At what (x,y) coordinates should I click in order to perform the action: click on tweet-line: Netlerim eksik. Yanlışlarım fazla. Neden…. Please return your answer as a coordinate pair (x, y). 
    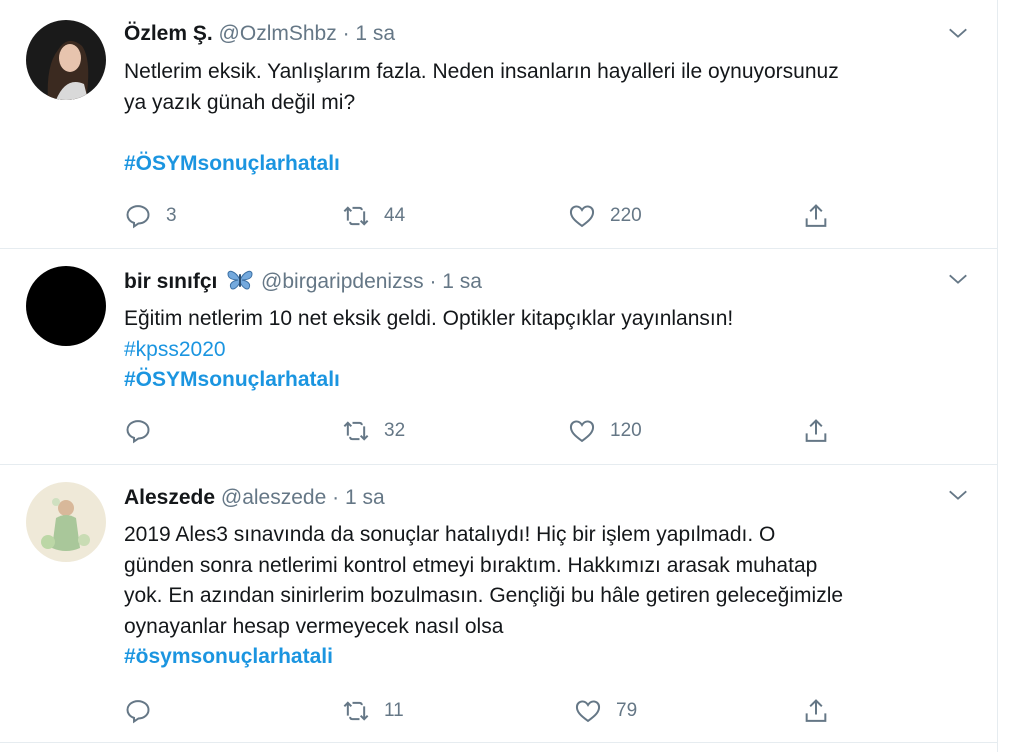
    Looking at the image, I should click on (481, 71).